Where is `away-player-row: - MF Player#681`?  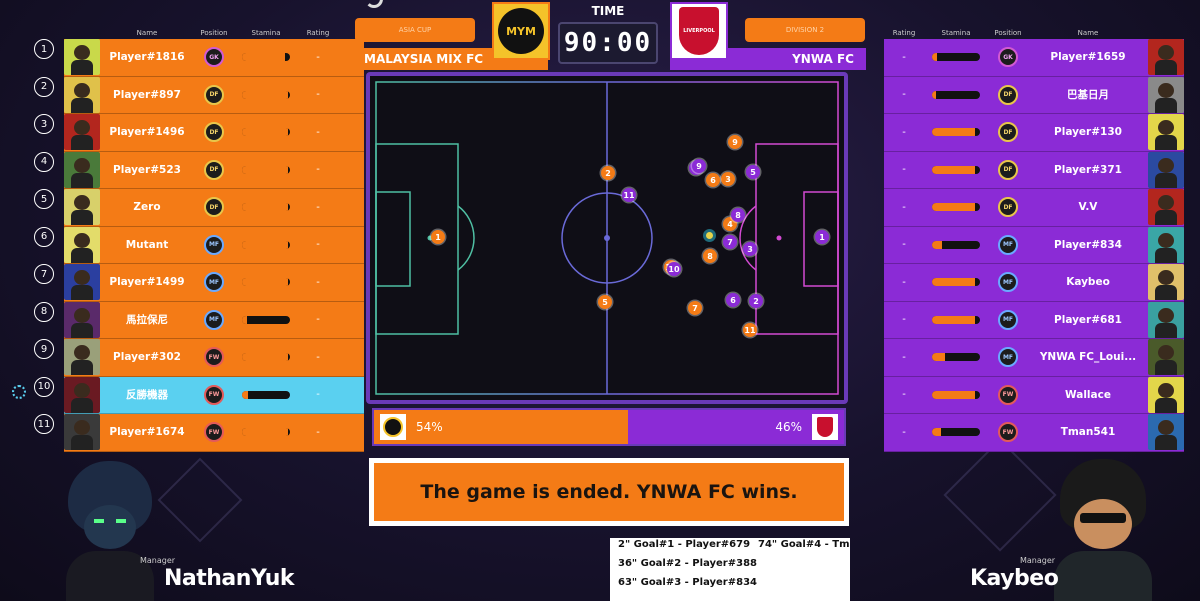
away-player-row: - MF Player#681 is located at coordinates (1034, 320).